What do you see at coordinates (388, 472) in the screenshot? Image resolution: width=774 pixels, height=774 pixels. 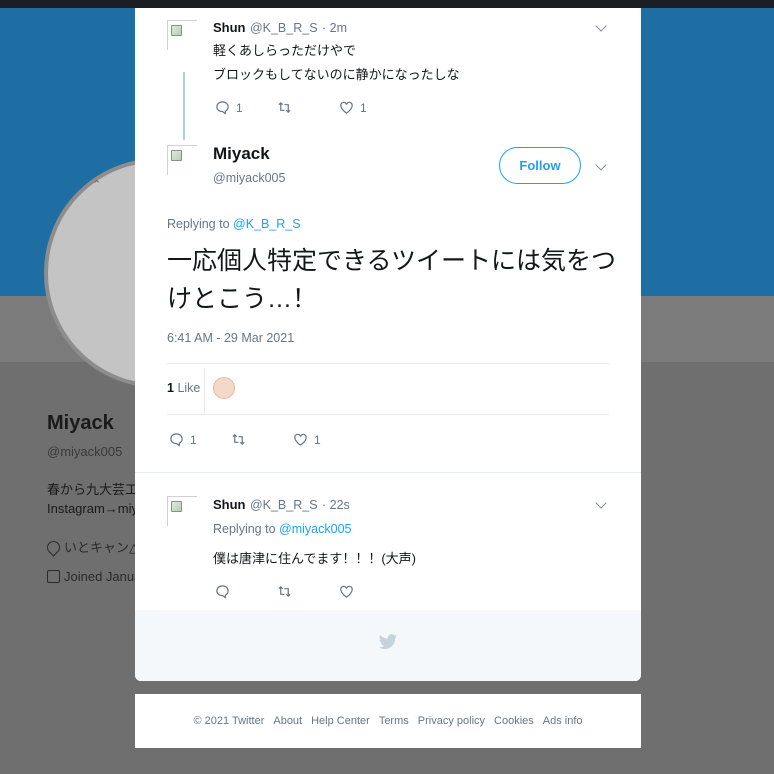 I see `reply-section-divider` at bounding box center [388, 472].